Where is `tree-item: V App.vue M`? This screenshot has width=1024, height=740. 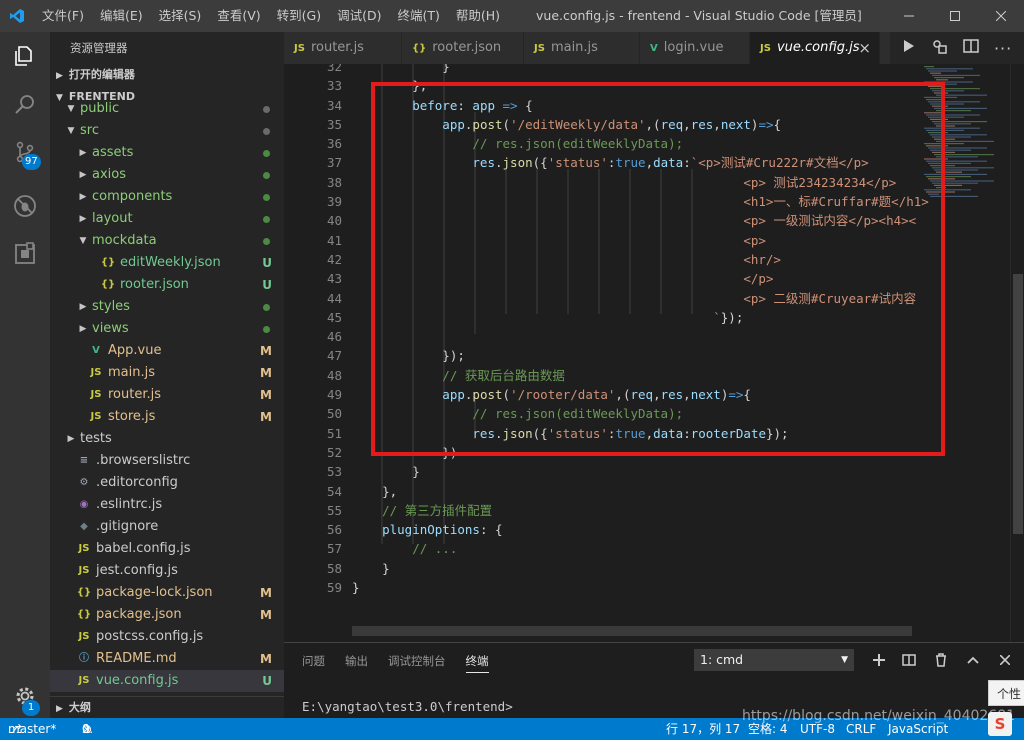 tree-item: V App.vue M is located at coordinates (167, 351).